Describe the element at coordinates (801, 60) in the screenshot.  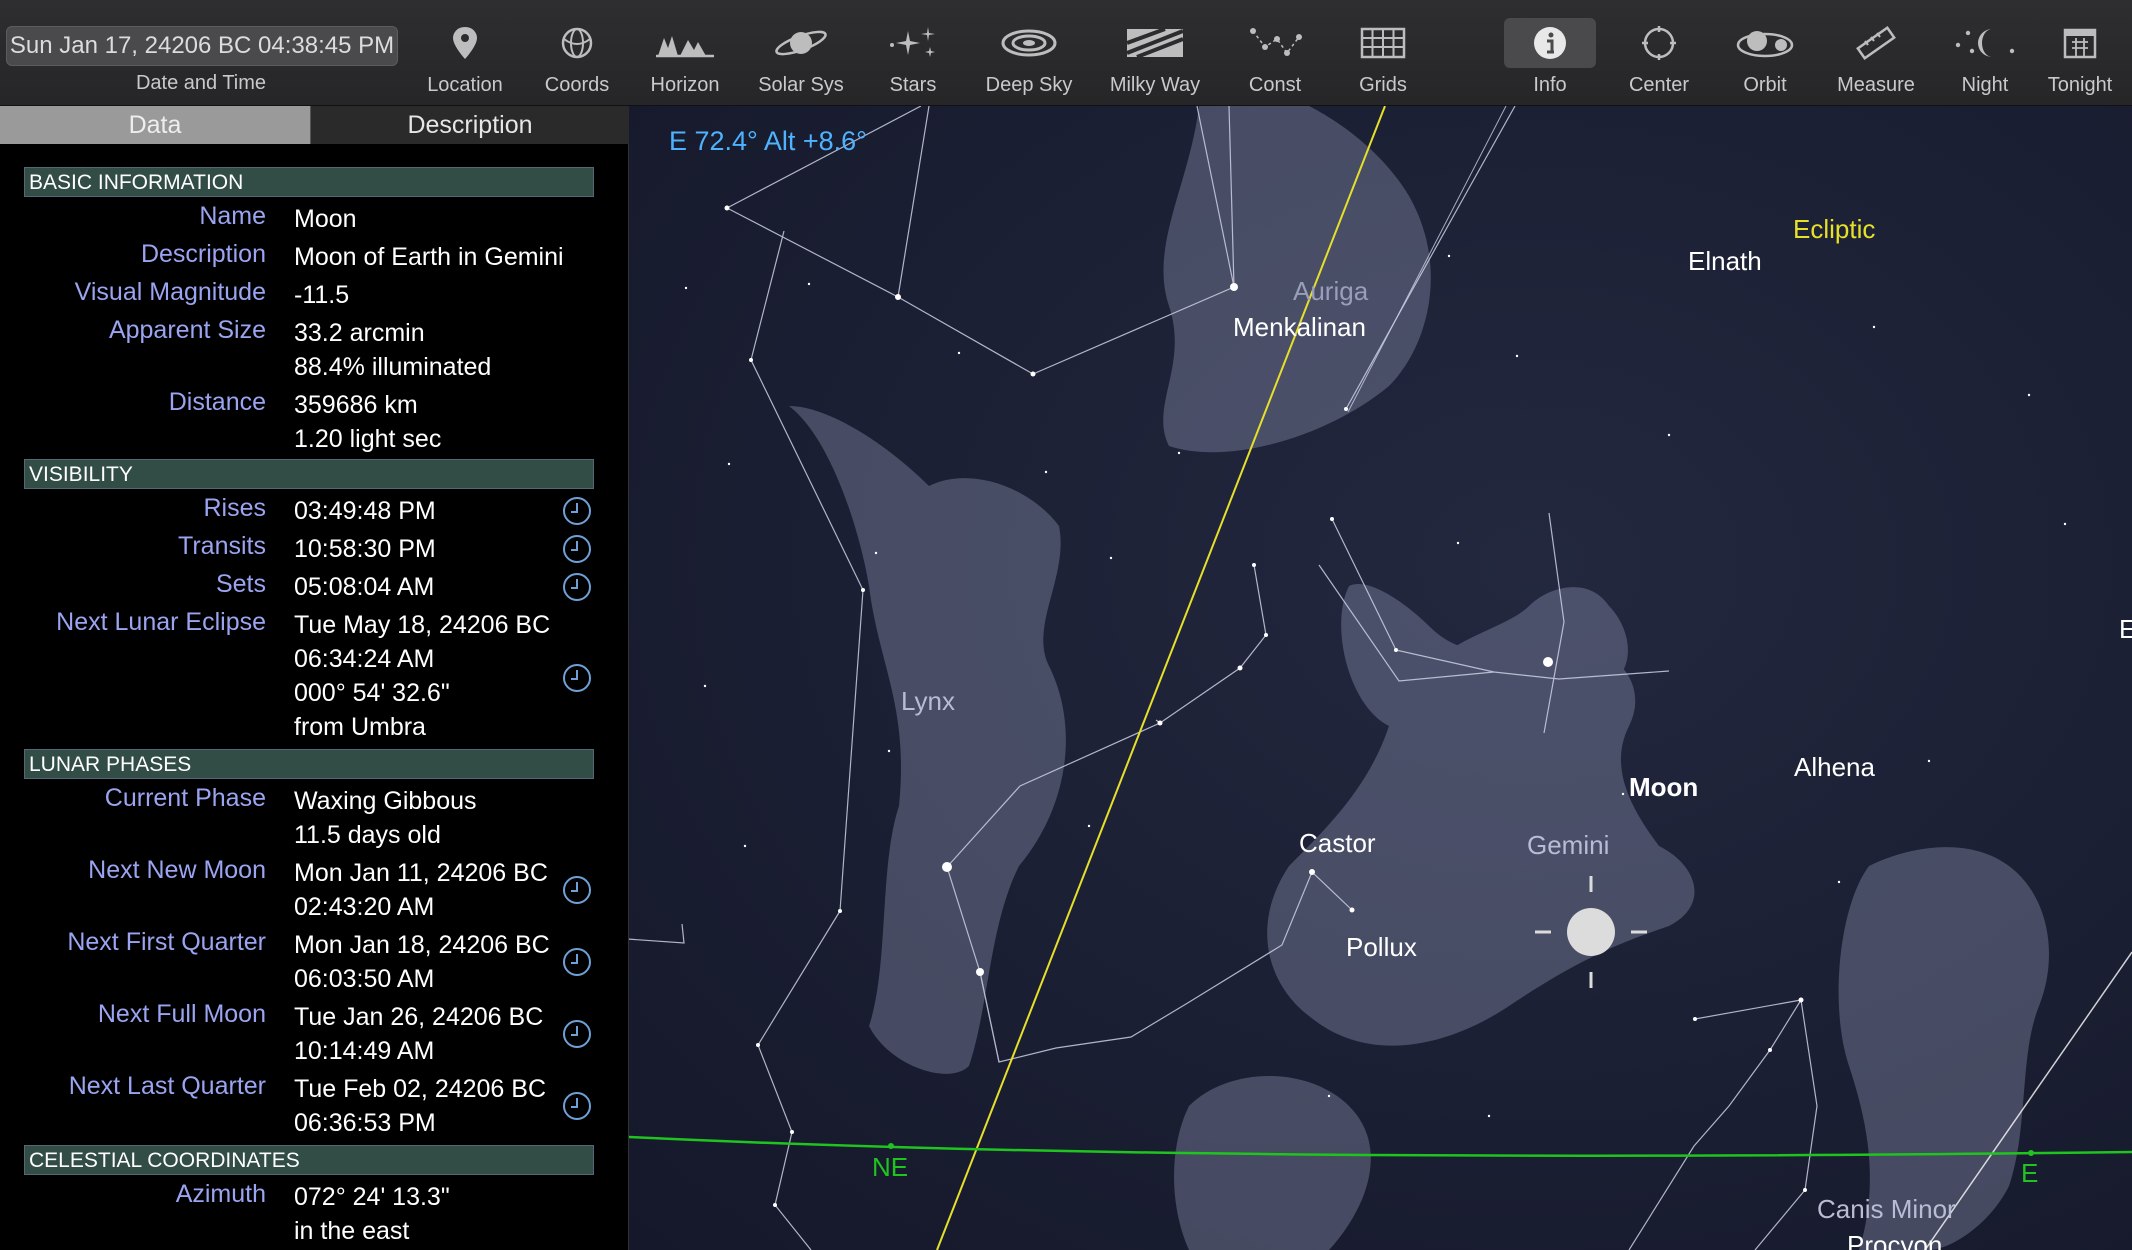
I see `solar-system-button: Solar Sys` at that location.